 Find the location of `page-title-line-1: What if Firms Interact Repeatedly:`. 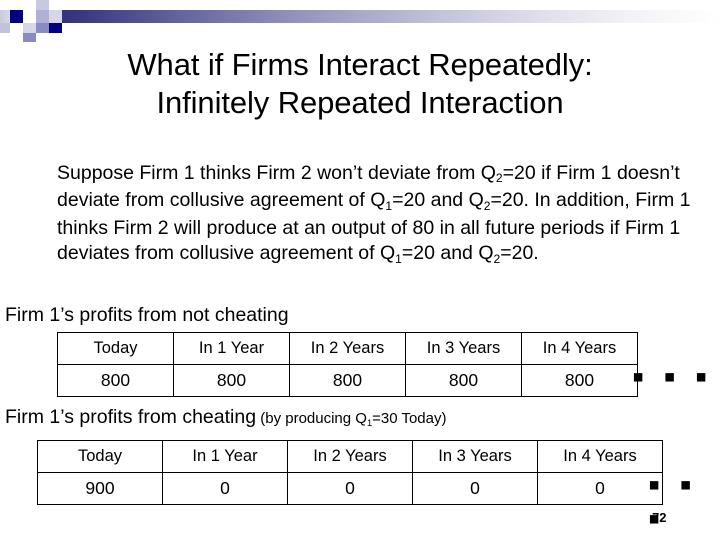

page-title-line-1: What if Firms Interact Repeatedly: is located at coordinates (360, 64).